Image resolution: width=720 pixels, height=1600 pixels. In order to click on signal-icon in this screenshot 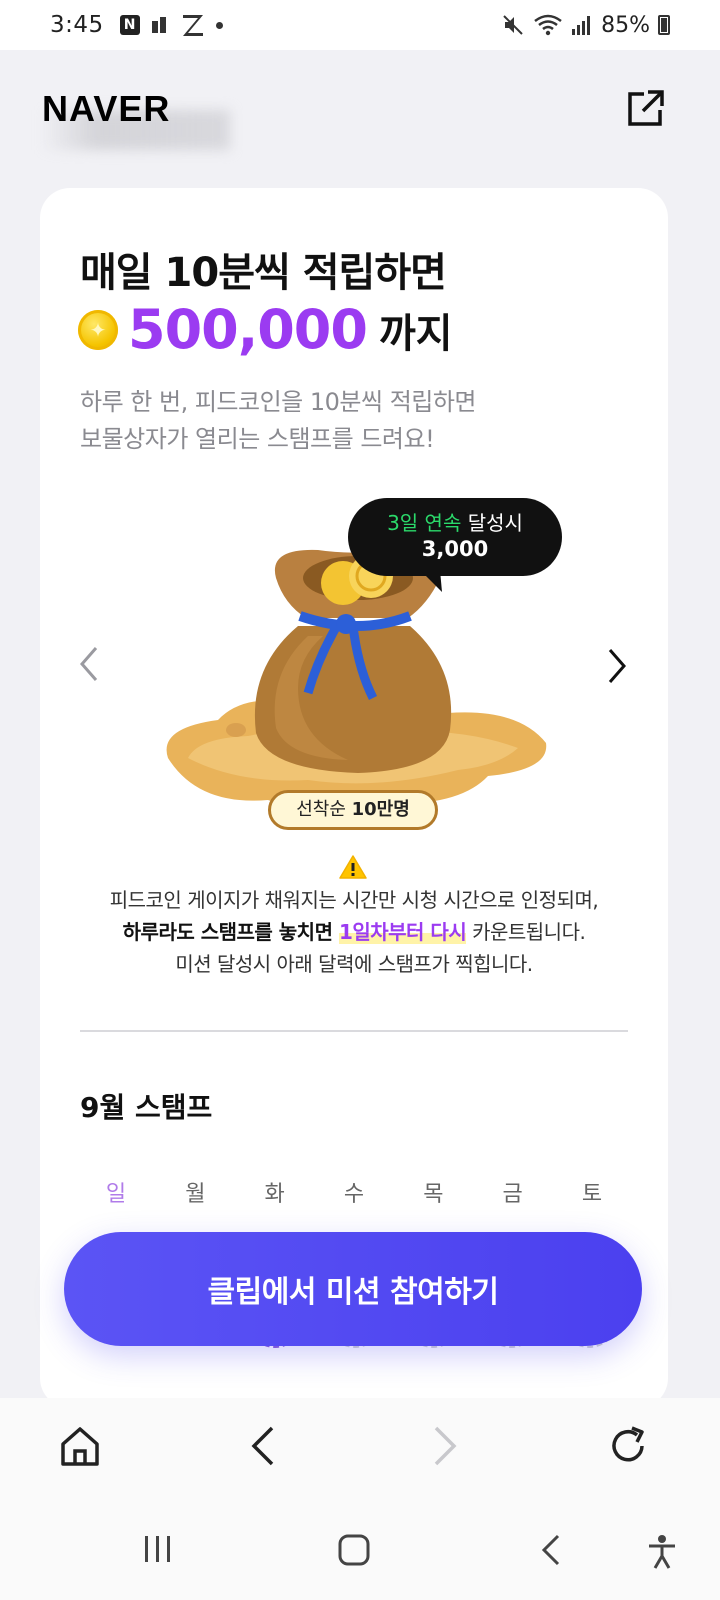, I will do `click(581, 25)`.